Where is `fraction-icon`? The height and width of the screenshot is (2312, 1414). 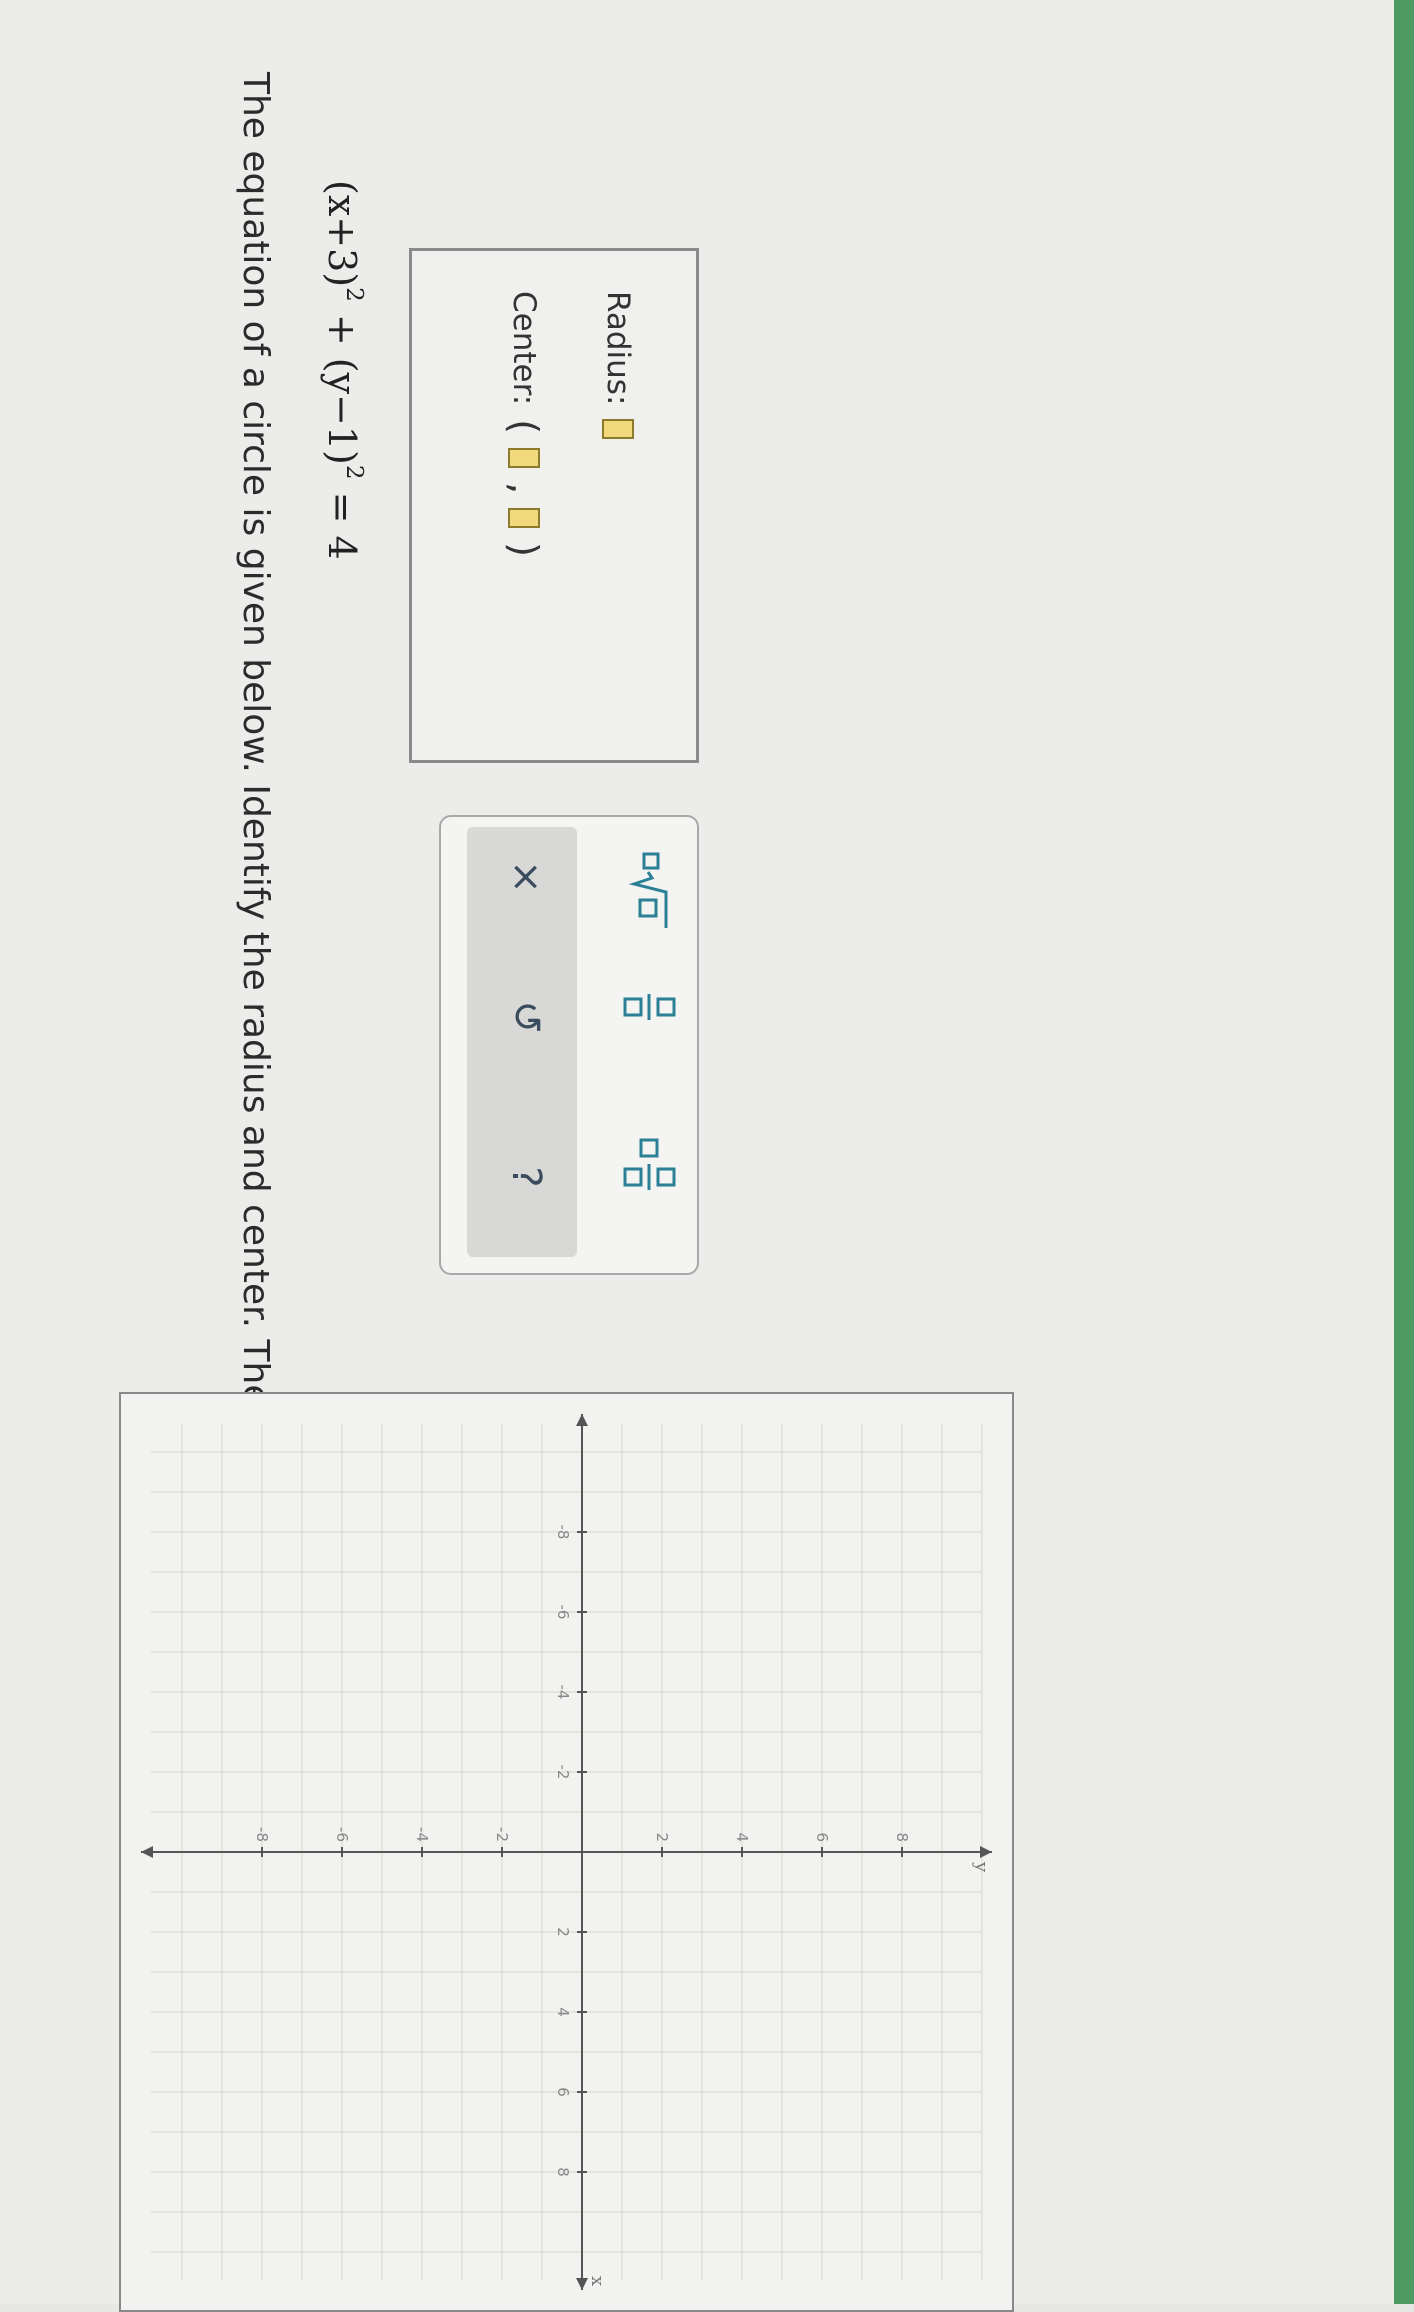
fraction-icon is located at coordinates (649, 1007).